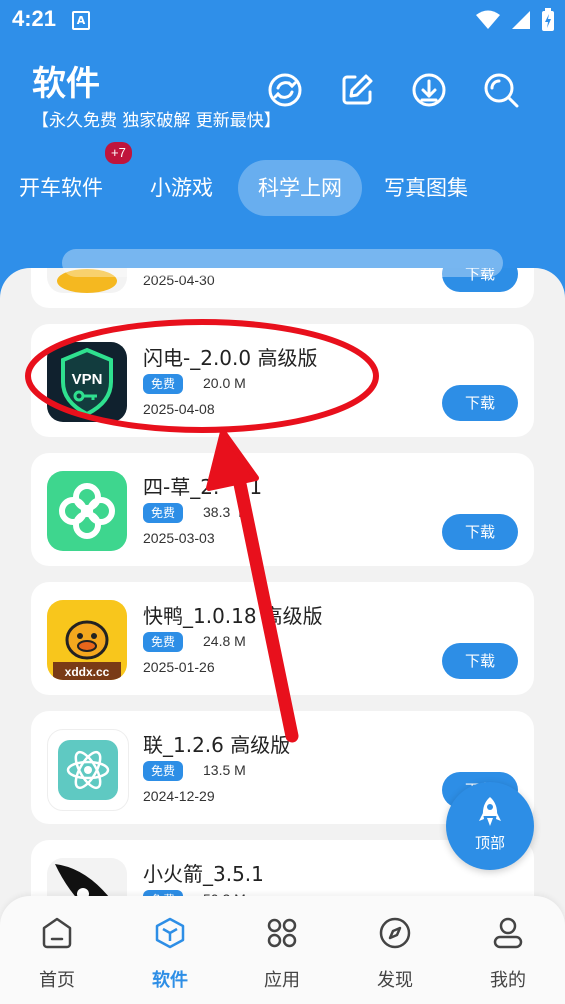 Image resolution: width=565 pixels, height=1004 pixels. Describe the element at coordinates (57, 950) in the screenshot. I see `nav-home: 首页` at that location.